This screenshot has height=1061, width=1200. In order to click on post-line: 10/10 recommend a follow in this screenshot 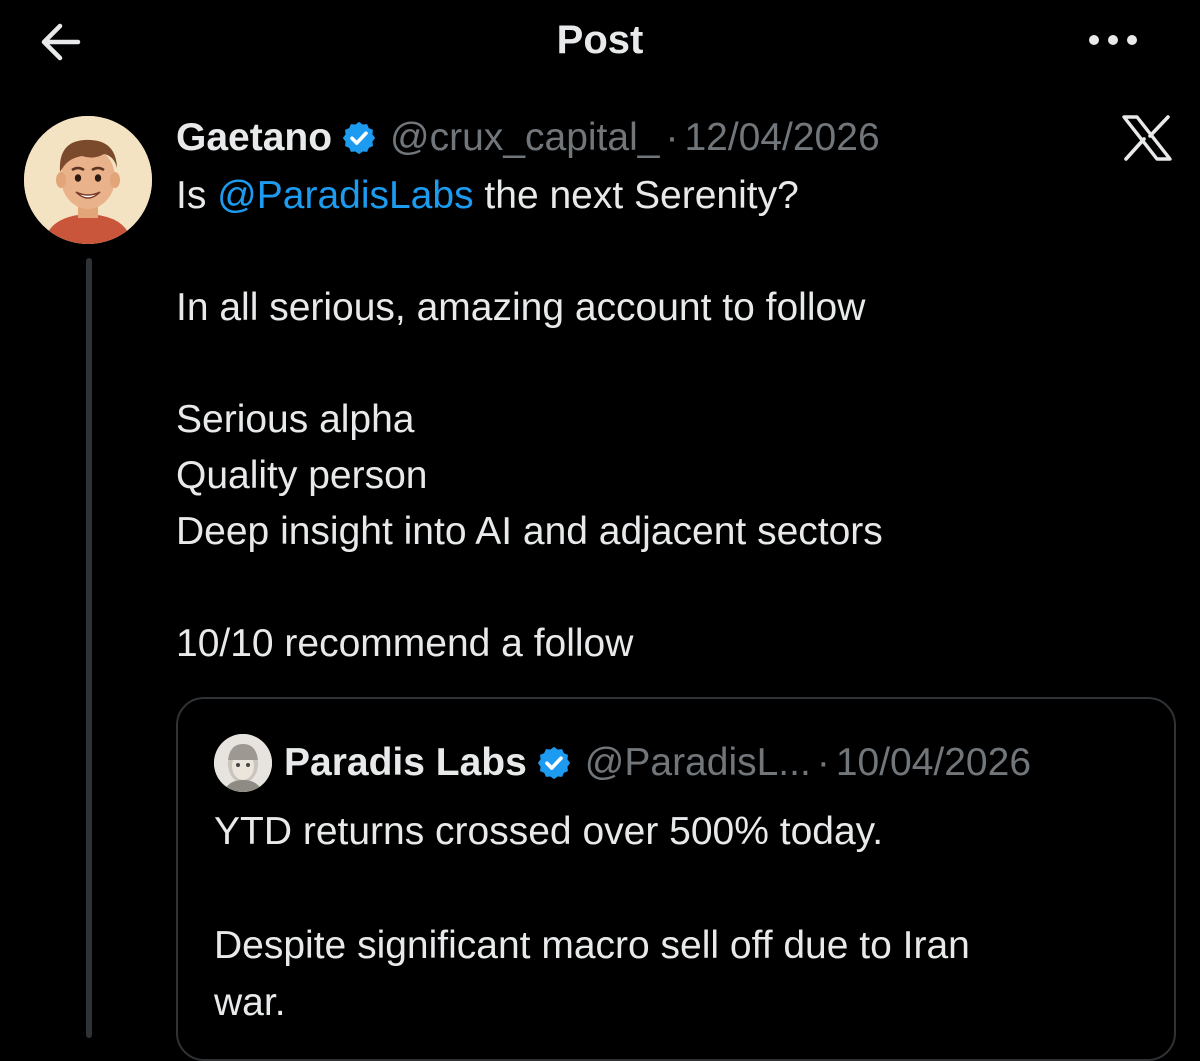, I will do `click(405, 643)`.